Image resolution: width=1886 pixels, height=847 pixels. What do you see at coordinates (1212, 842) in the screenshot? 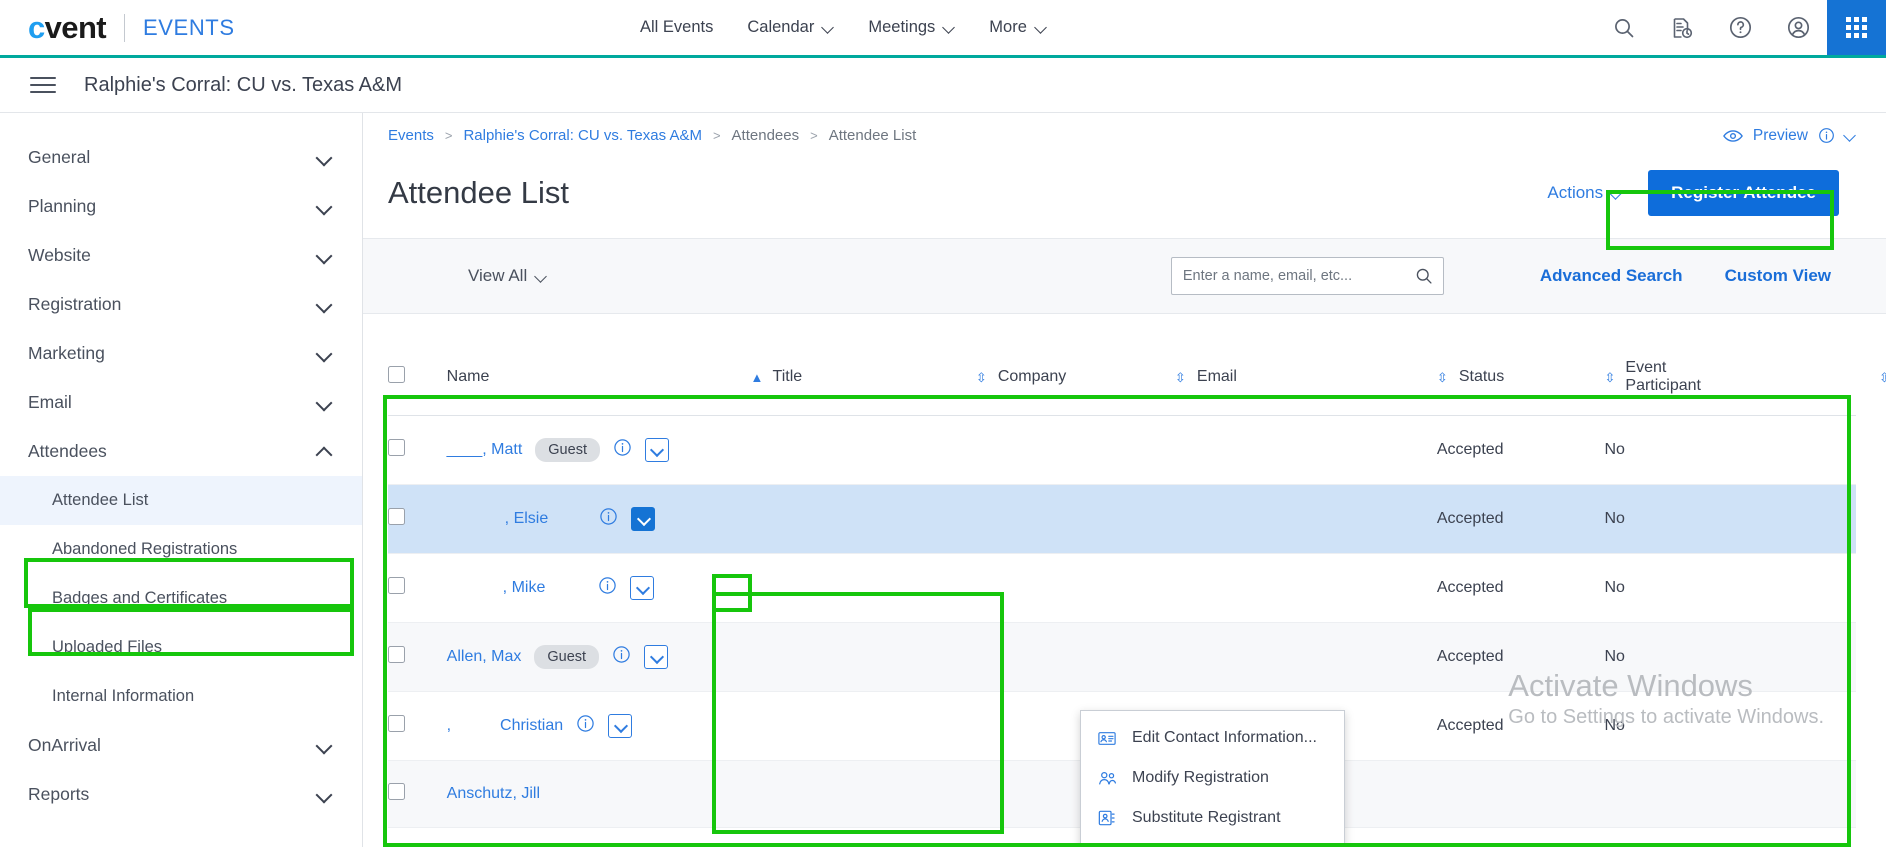
I see `menu-item-mark-as-event-participant: Mark as Event Participant` at bounding box center [1212, 842].